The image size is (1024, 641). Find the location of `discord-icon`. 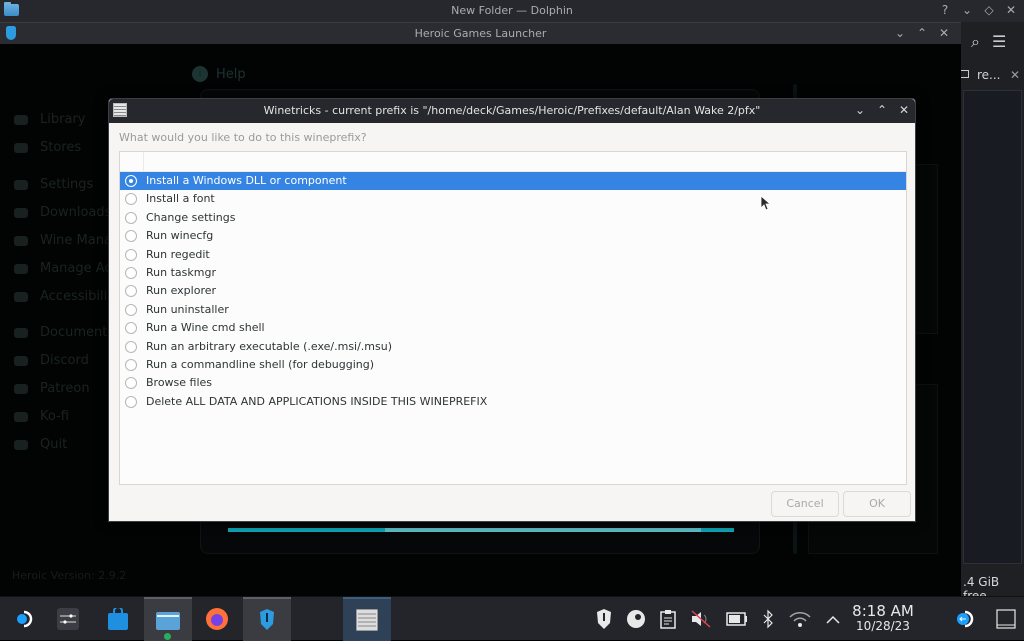

discord-icon is located at coordinates (21, 360).